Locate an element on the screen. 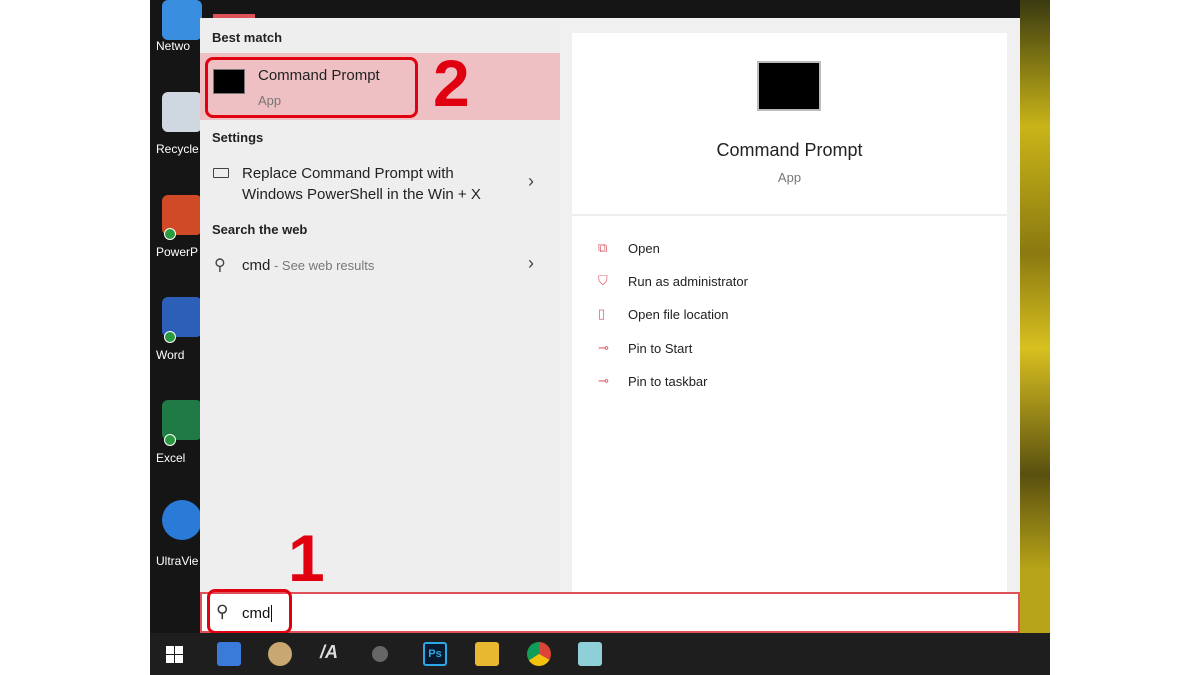 The height and width of the screenshot is (675, 1200). best-match-header: Best match is located at coordinates (247, 37).